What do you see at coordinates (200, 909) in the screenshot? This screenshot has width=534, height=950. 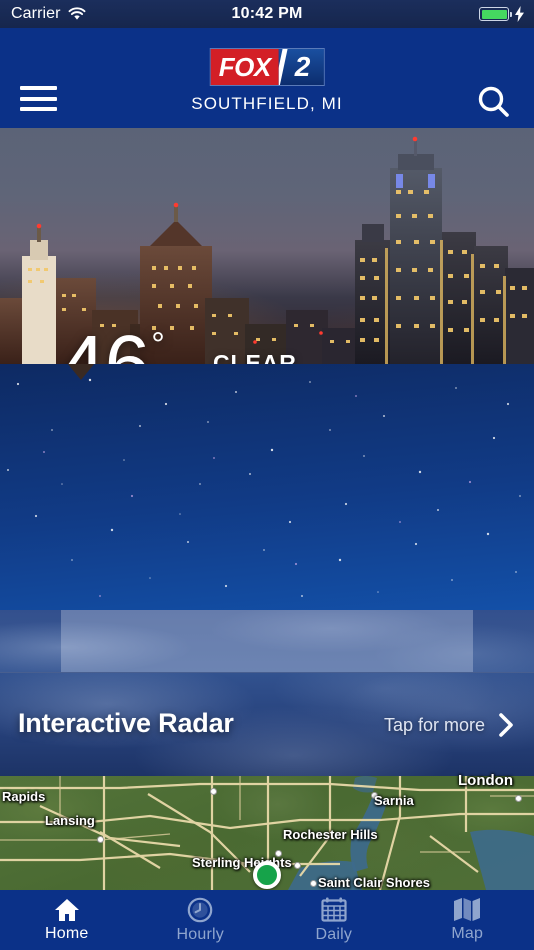 I see `clock-icon` at bounding box center [200, 909].